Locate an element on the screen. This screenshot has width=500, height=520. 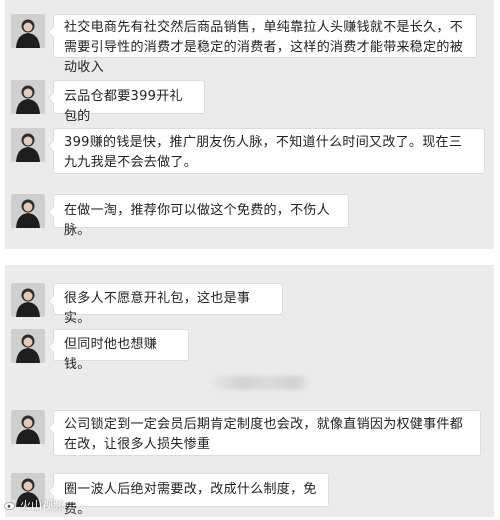
blurred-timestamp is located at coordinates (261, 383).